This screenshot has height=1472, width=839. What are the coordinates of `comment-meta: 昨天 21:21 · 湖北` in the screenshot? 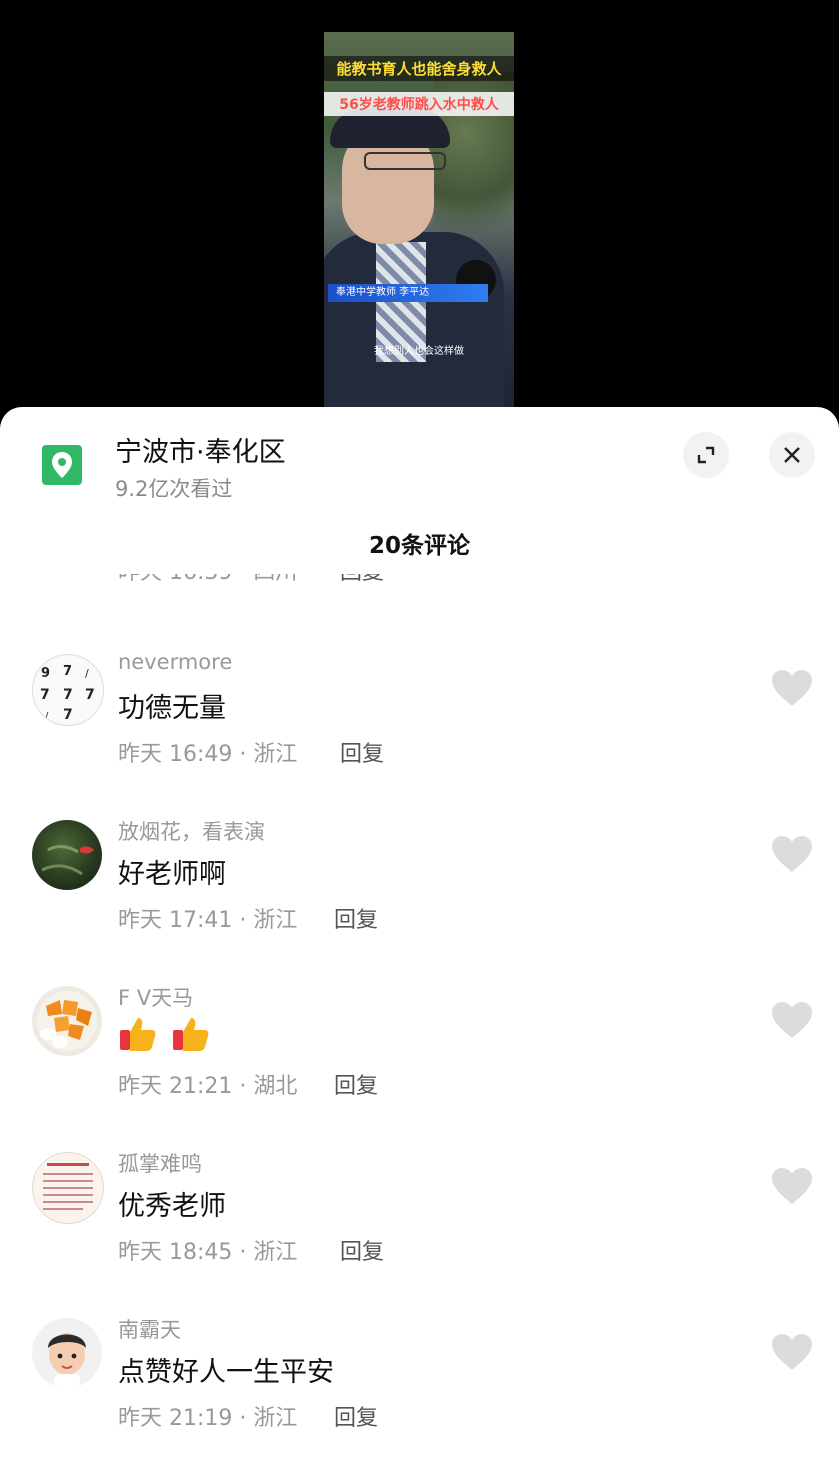 It's located at (208, 1086).